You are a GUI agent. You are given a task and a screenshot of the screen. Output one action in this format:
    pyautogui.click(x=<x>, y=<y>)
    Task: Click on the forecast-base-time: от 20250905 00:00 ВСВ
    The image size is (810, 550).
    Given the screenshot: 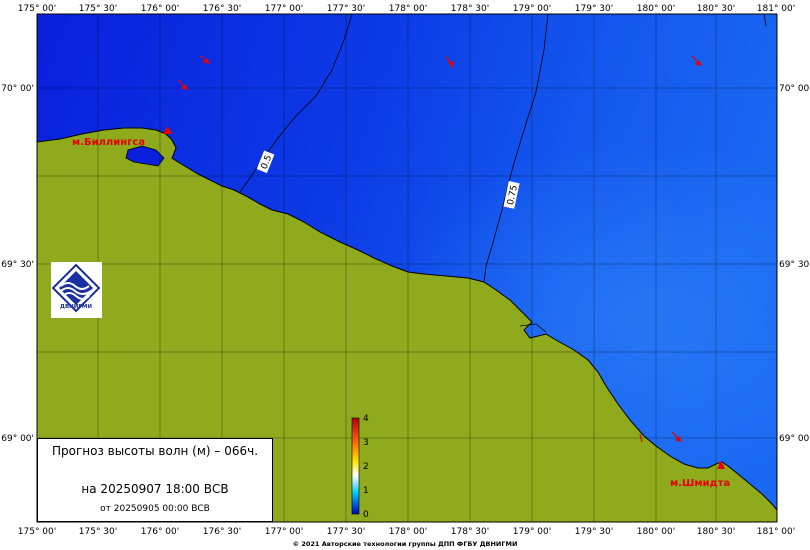 What is the action you would take?
    pyautogui.click(x=155, y=509)
    